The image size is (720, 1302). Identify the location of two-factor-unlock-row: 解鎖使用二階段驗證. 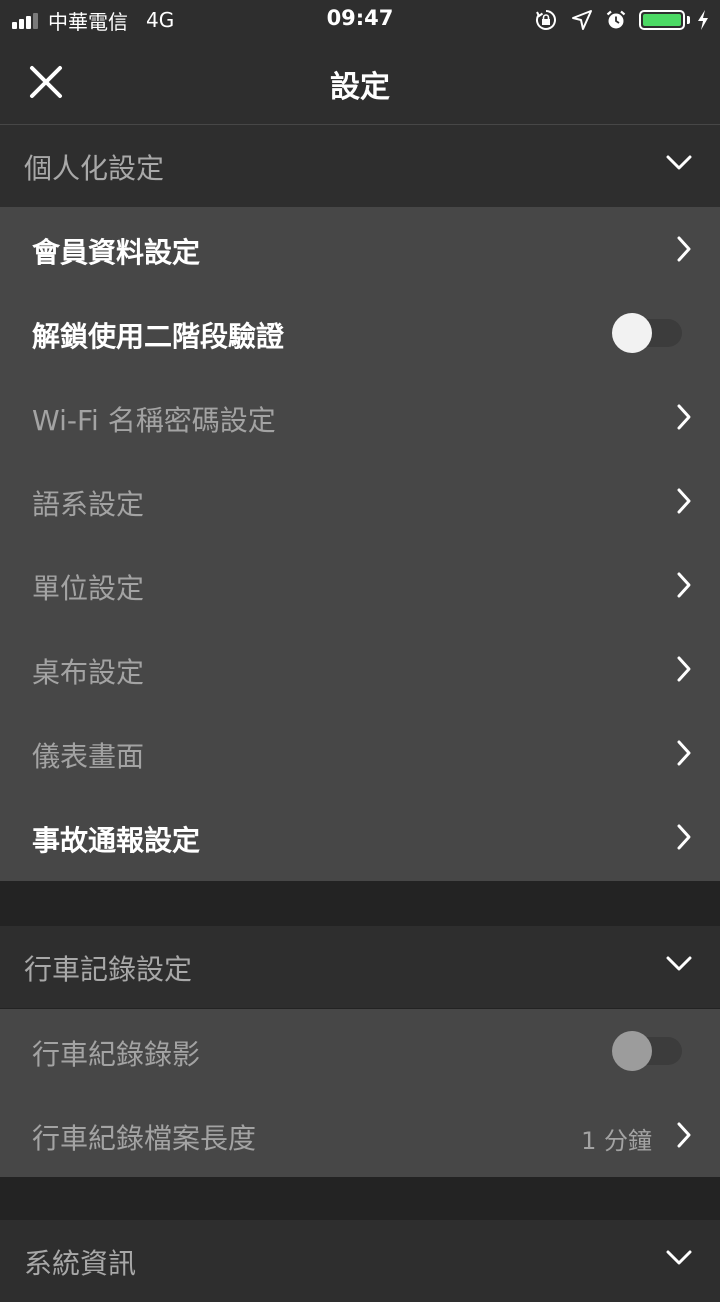
(360, 333).